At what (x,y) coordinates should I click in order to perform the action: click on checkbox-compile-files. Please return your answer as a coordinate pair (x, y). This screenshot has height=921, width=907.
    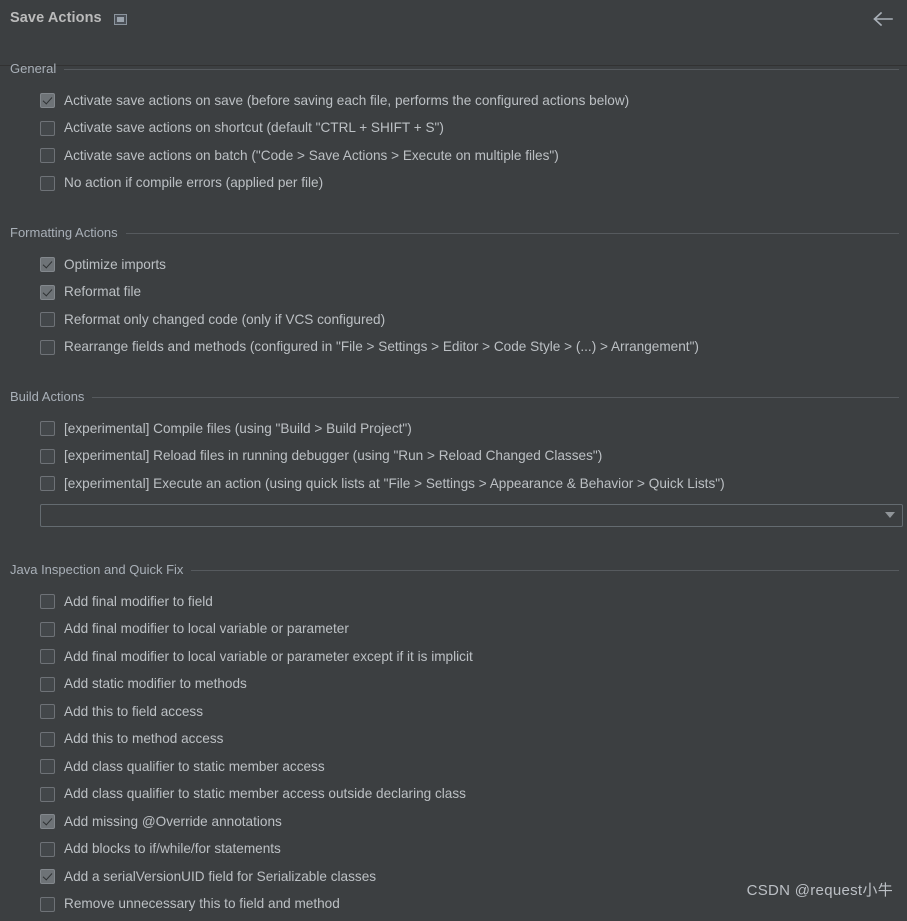
    Looking at the image, I should click on (47, 429).